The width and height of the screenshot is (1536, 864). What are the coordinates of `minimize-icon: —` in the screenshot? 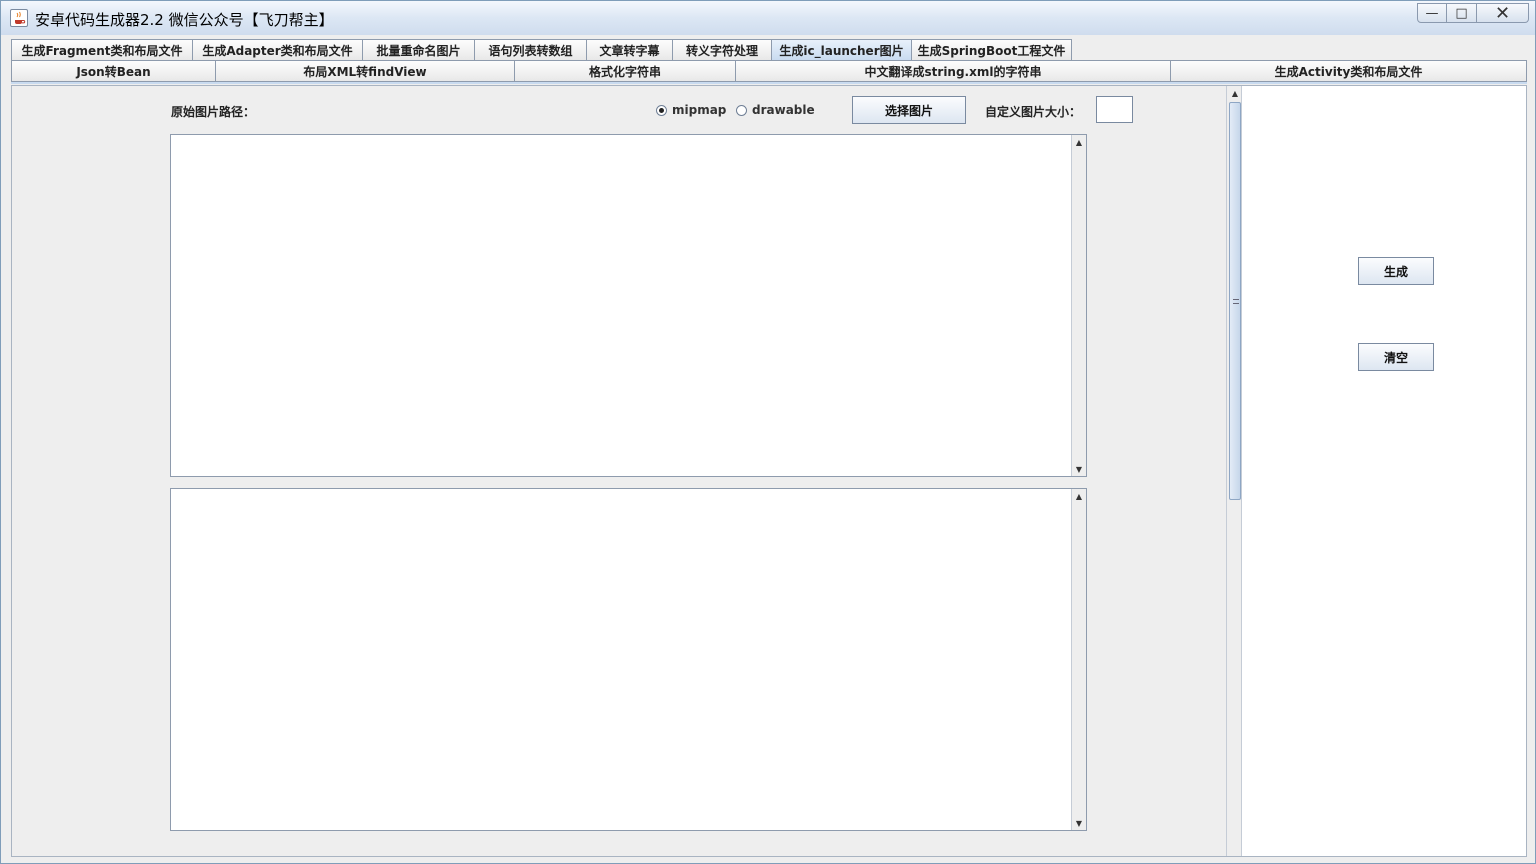 It's located at (1432, 13).